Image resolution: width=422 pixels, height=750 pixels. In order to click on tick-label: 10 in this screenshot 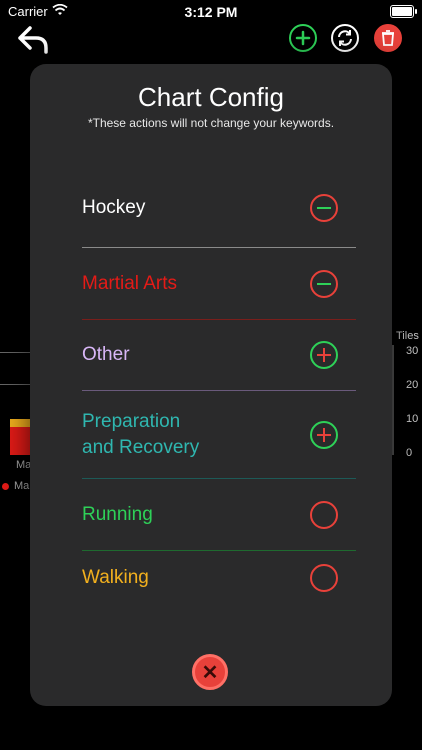, I will do `click(412, 419)`.